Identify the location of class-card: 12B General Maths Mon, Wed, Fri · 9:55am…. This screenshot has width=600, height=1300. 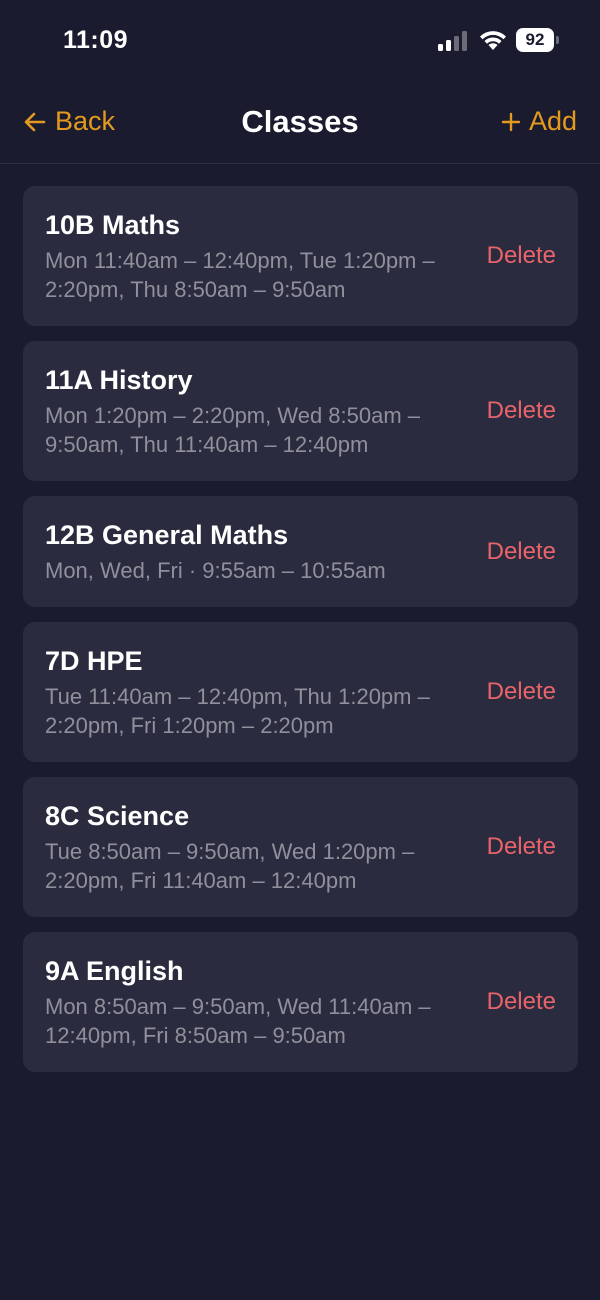
(300, 551).